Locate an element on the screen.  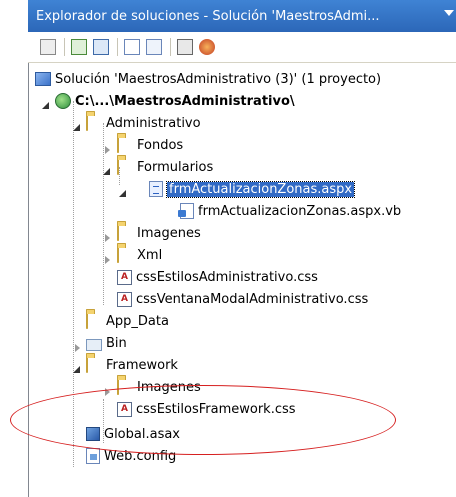
tree-item-frm-aspx: frmActualizacionZonas.aspx is located at coordinates (252, 189).